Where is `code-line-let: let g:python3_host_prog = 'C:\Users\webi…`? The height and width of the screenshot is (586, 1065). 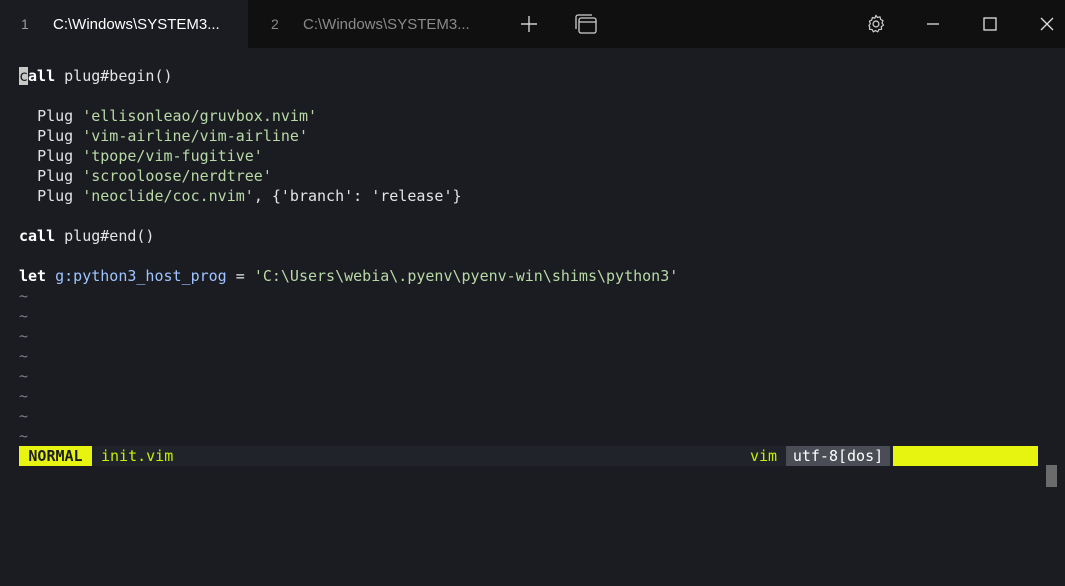
code-line-let: let g:python3_host_prog = 'C:\Users\webi… is located at coordinates (349, 276).